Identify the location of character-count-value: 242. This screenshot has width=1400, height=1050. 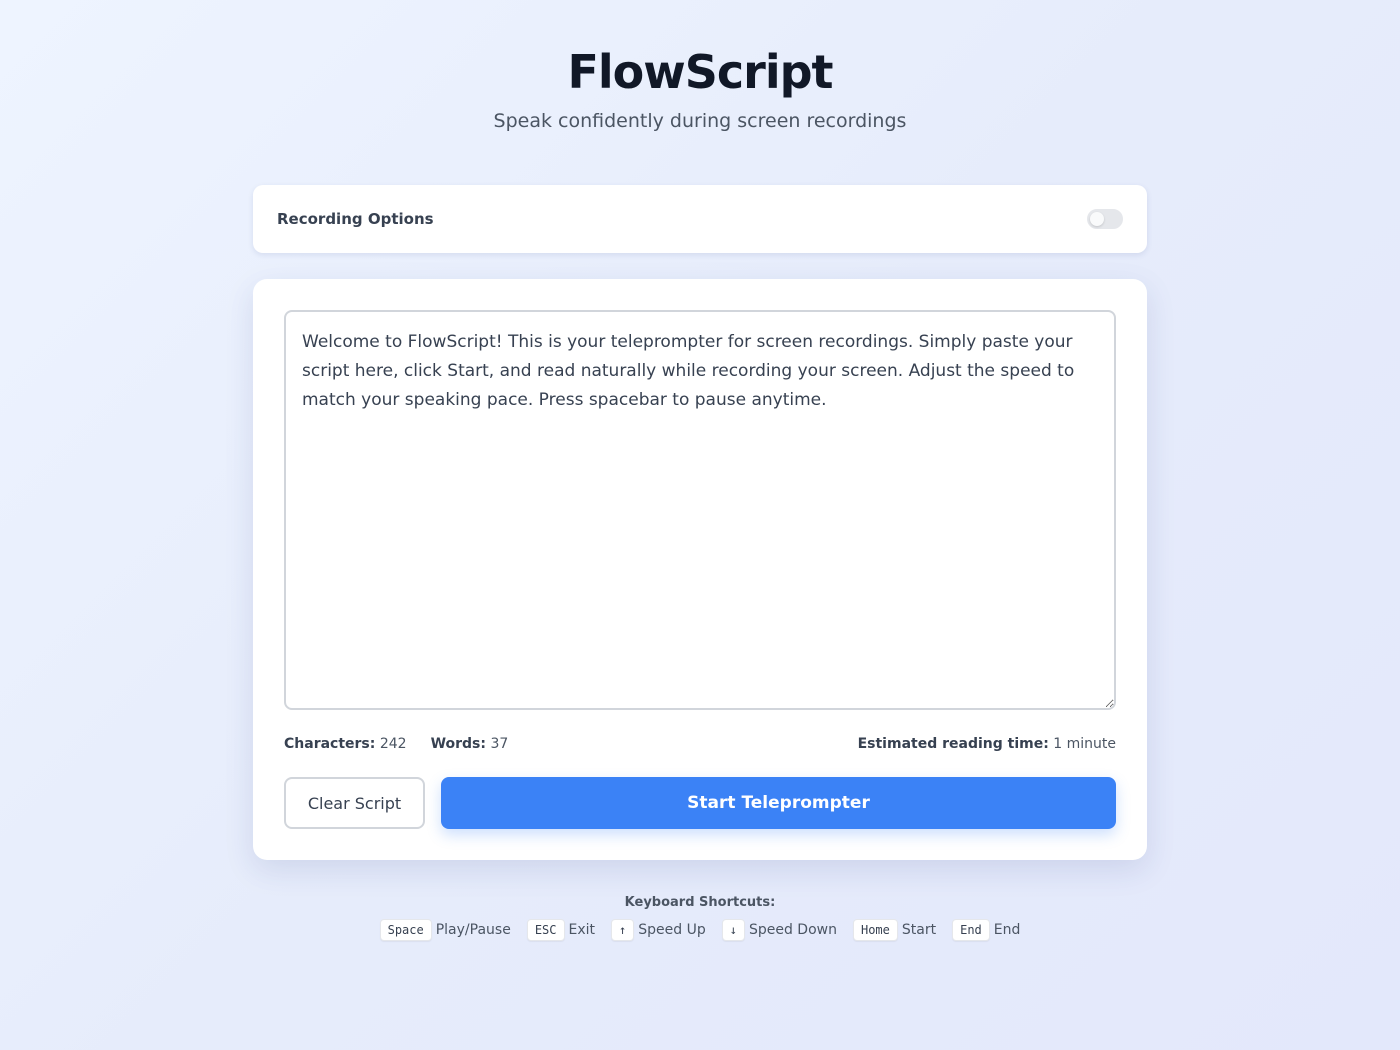
(393, 744).